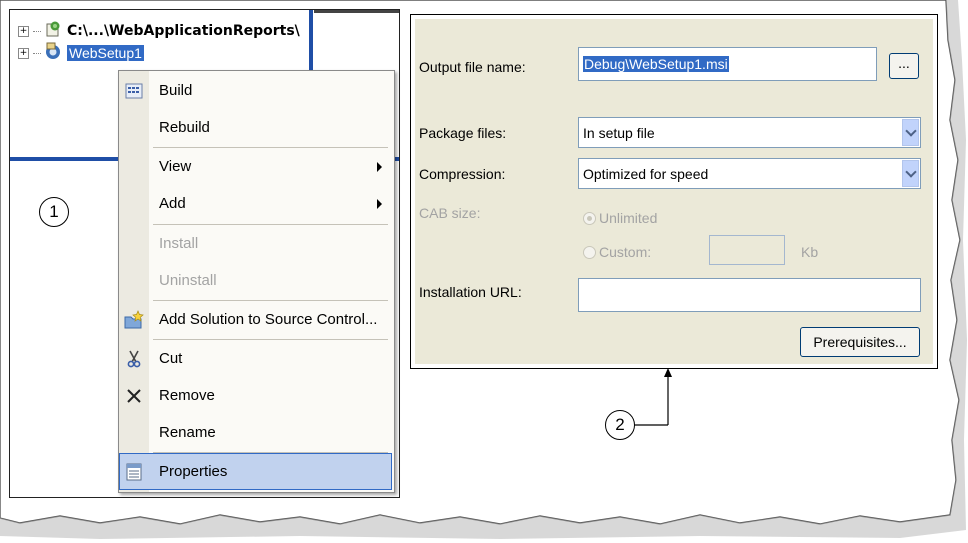 The height and width of the screenshot is (543, 968). Describe the element at coordinates (462, 174) in the screenshot. I see `compression-label: Compression:` at that location.